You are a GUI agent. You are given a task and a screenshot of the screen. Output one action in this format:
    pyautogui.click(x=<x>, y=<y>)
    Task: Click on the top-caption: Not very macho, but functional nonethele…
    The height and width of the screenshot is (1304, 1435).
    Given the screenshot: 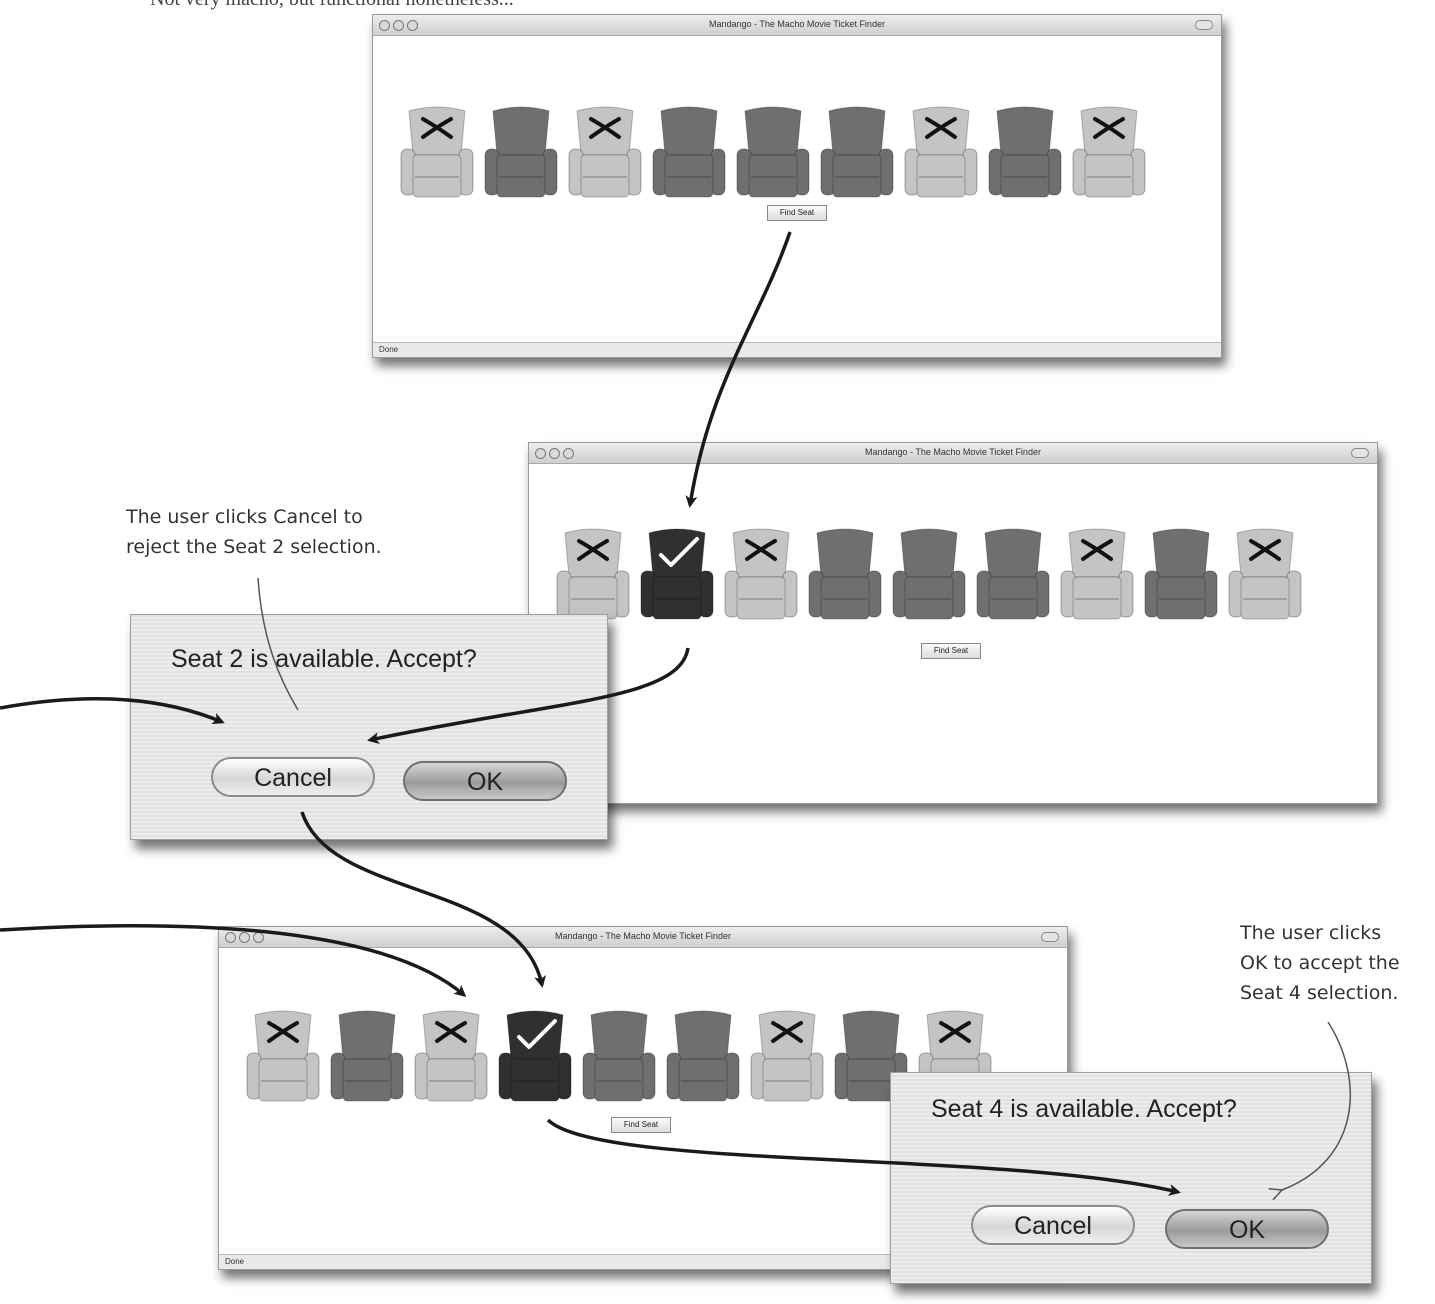 What is the action you would take?
    pyautogui.click(x=332, y=5)
    